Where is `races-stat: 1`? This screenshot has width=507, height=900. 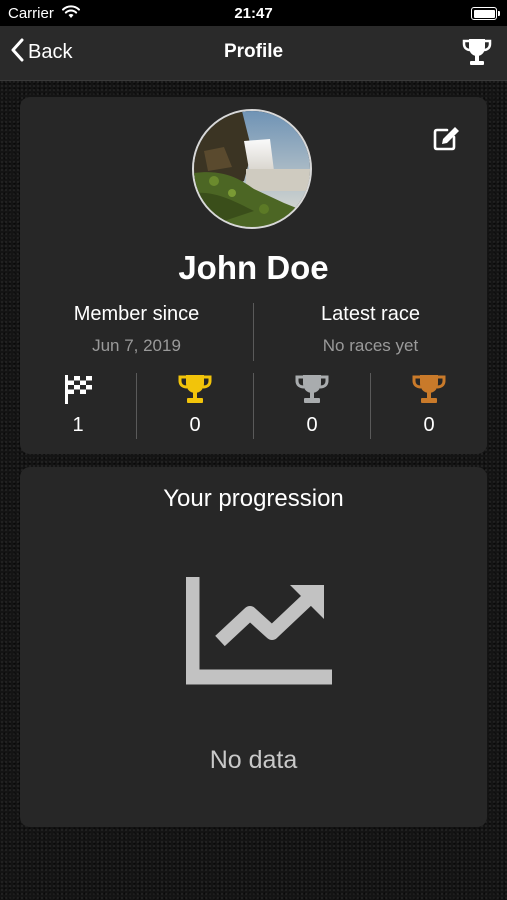
races-stat: 1 is located at coordinates (78, 404).